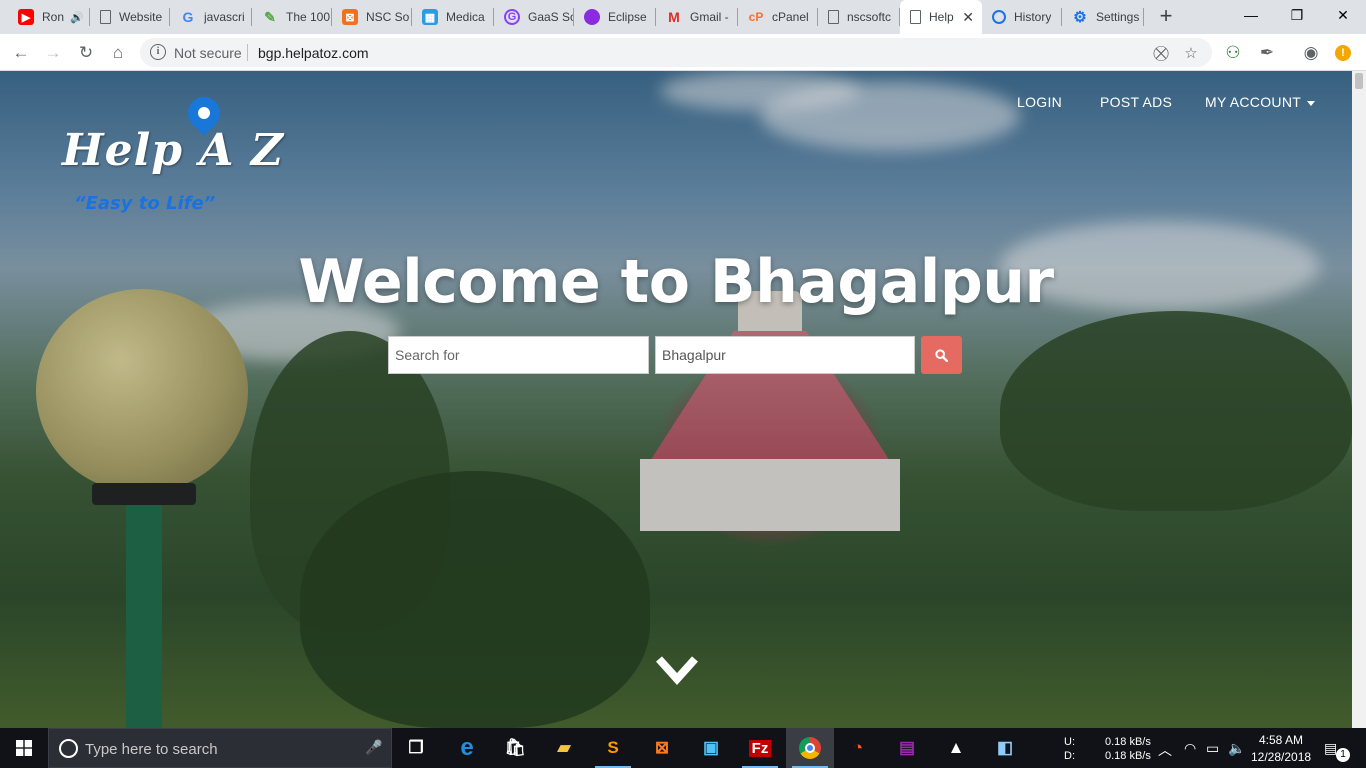  I want to click on history-icon, so click(999, 17).